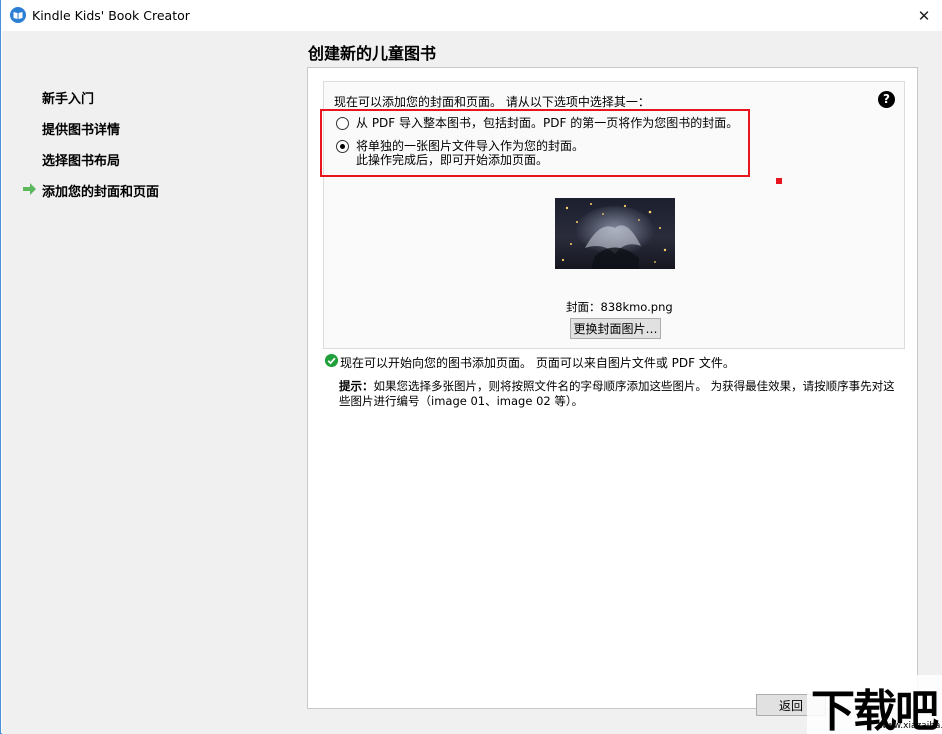 This screenshot has height=734, width=942. What do you see at coordinates (779, 181) in the screenshot?
I see `annotation-marker` at bounding box center [779, 181].